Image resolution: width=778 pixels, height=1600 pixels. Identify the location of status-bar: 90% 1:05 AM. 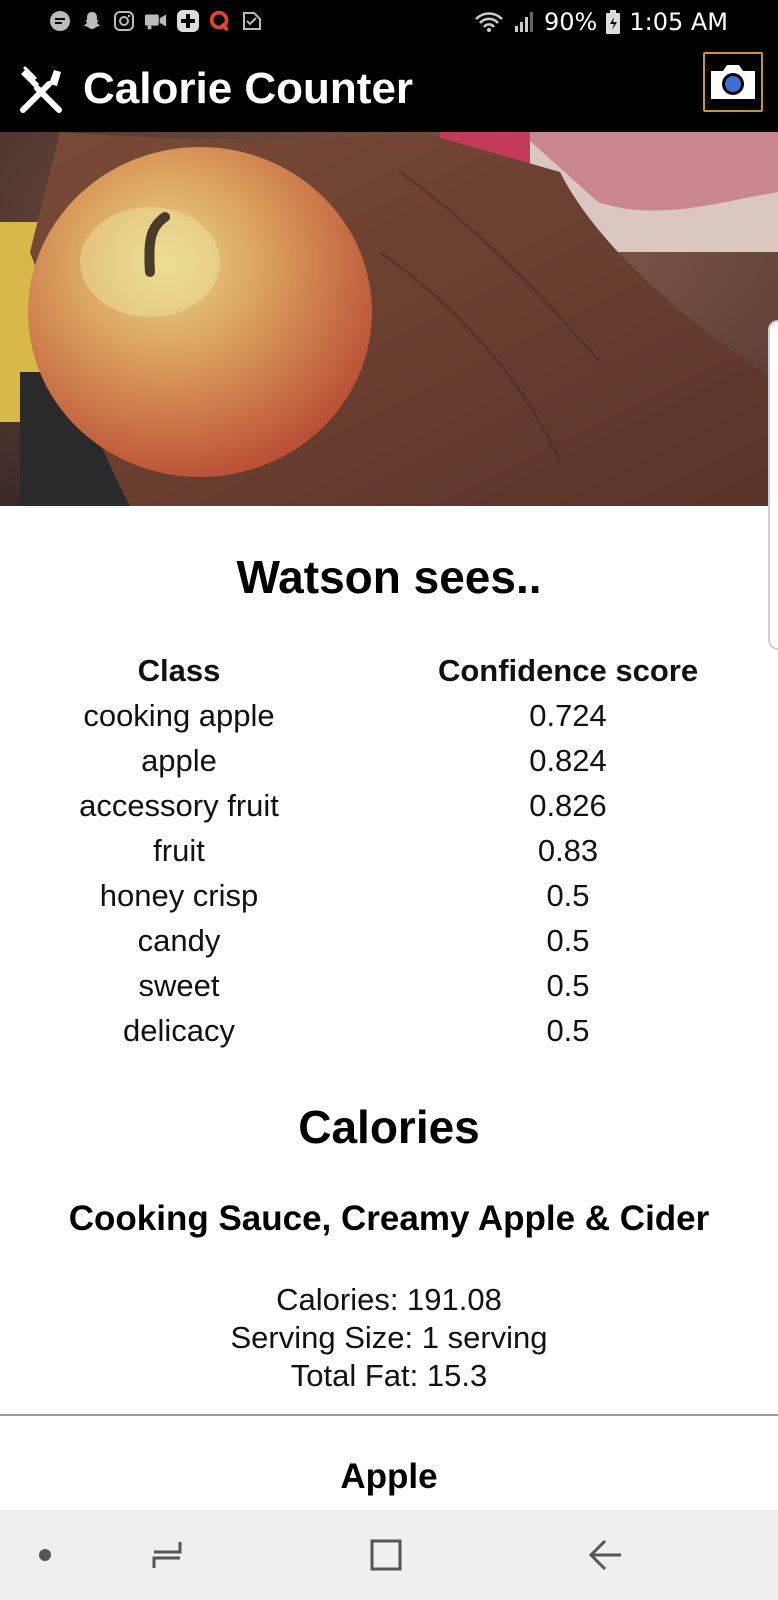
(389, 23).